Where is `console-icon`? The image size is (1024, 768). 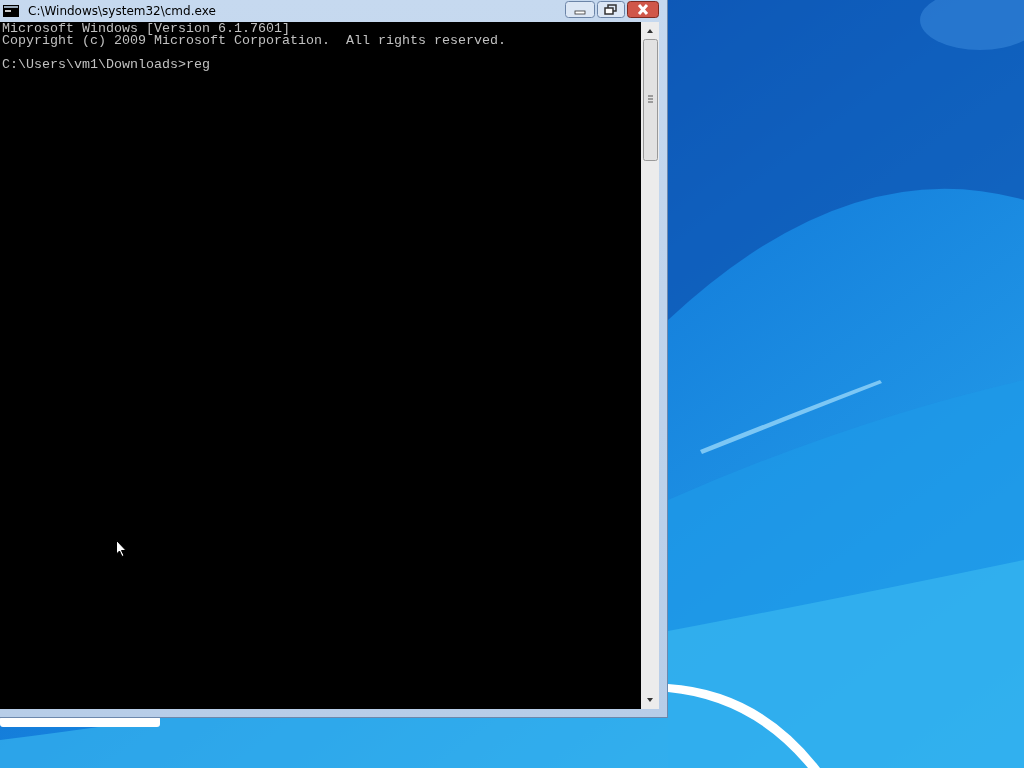 console-icon is located at coordinates (11, 11).